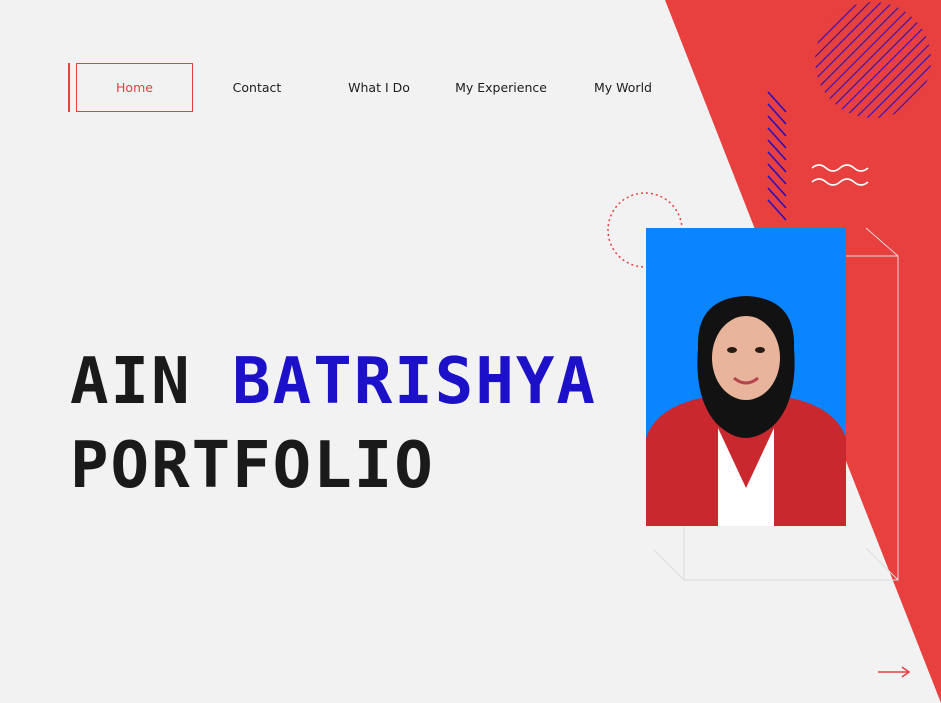  Describe the element at coordinates (252, 466) in the screenshot. I see `hero-subtitle: PORTFOLIO` at that location.